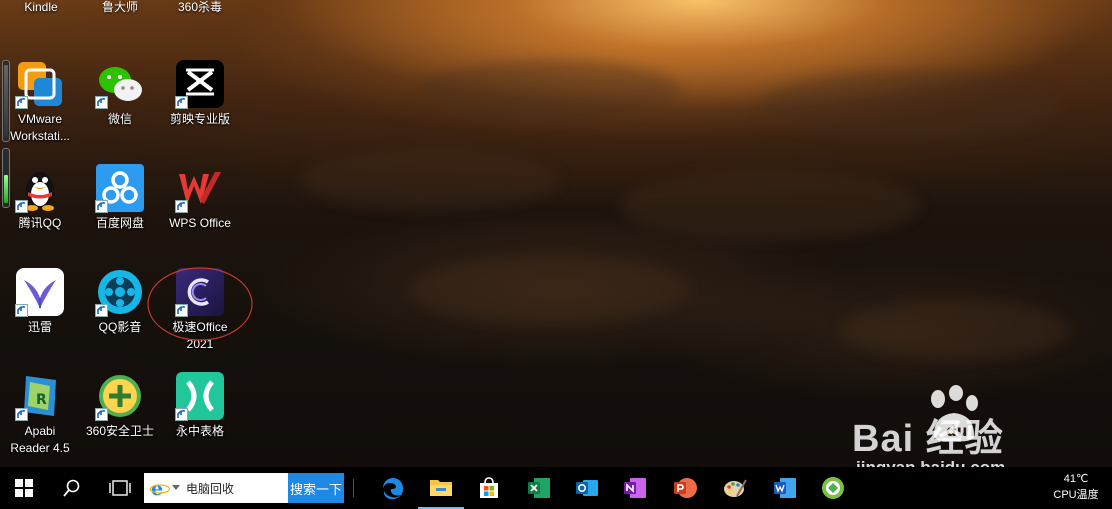  I want to click on 360-browser-icon, so click(833, 488).